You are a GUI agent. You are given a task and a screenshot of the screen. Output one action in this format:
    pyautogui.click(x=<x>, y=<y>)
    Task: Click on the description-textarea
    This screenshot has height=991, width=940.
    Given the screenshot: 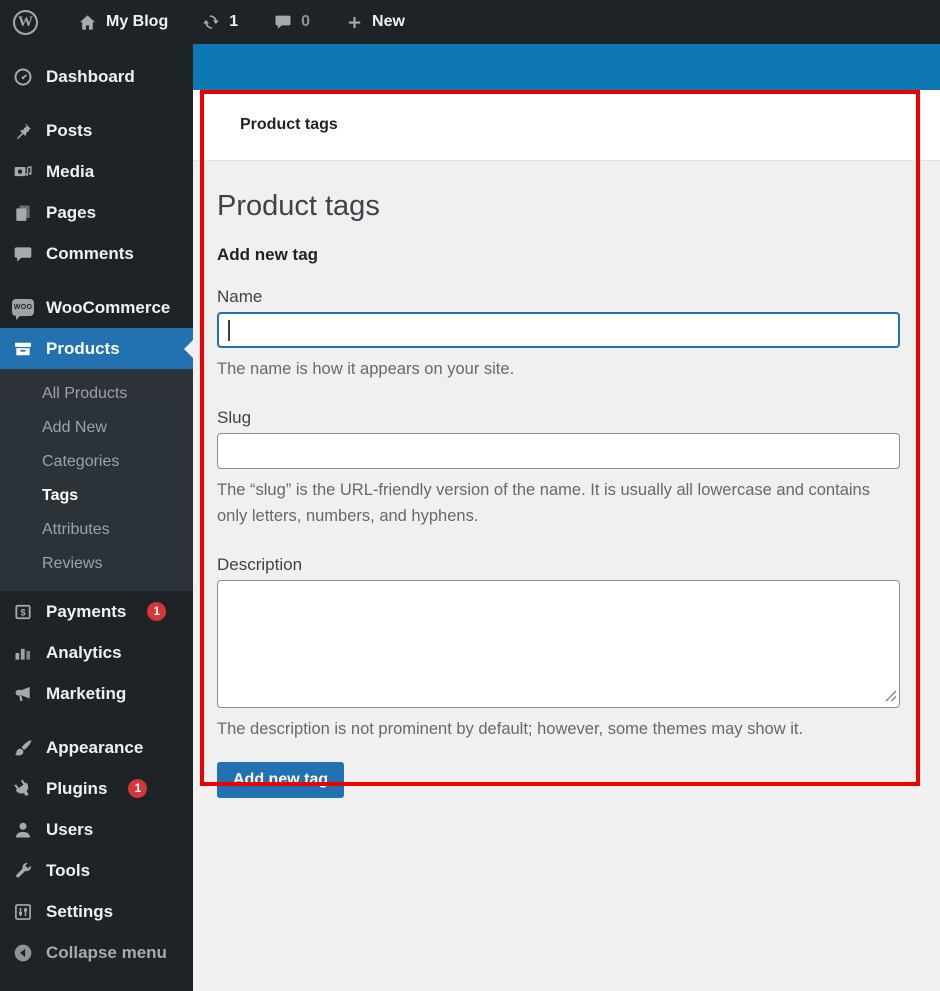 What is the action you would take?
    pyautogui.click(x=558, y=644)
    